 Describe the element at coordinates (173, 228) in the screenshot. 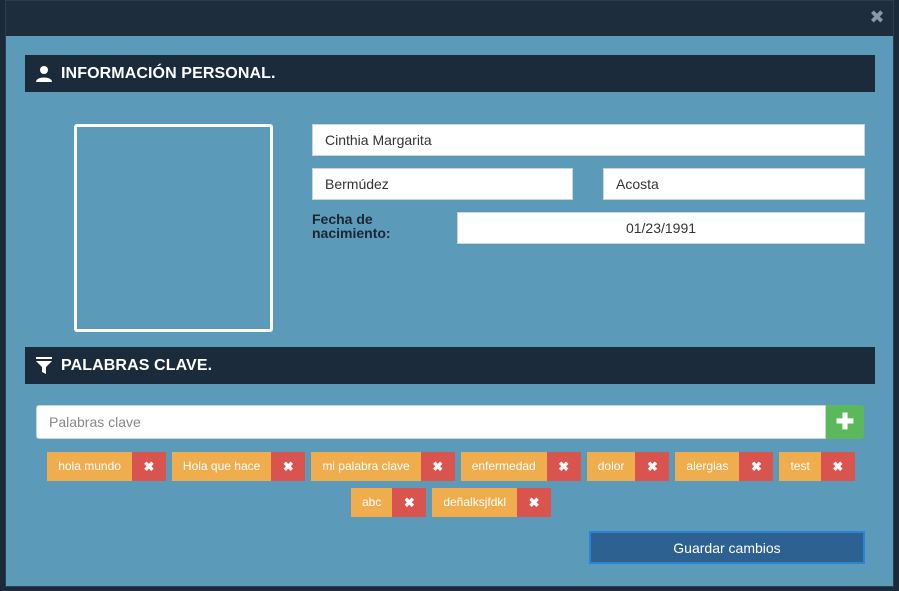

I see `profile-photo` at that location.